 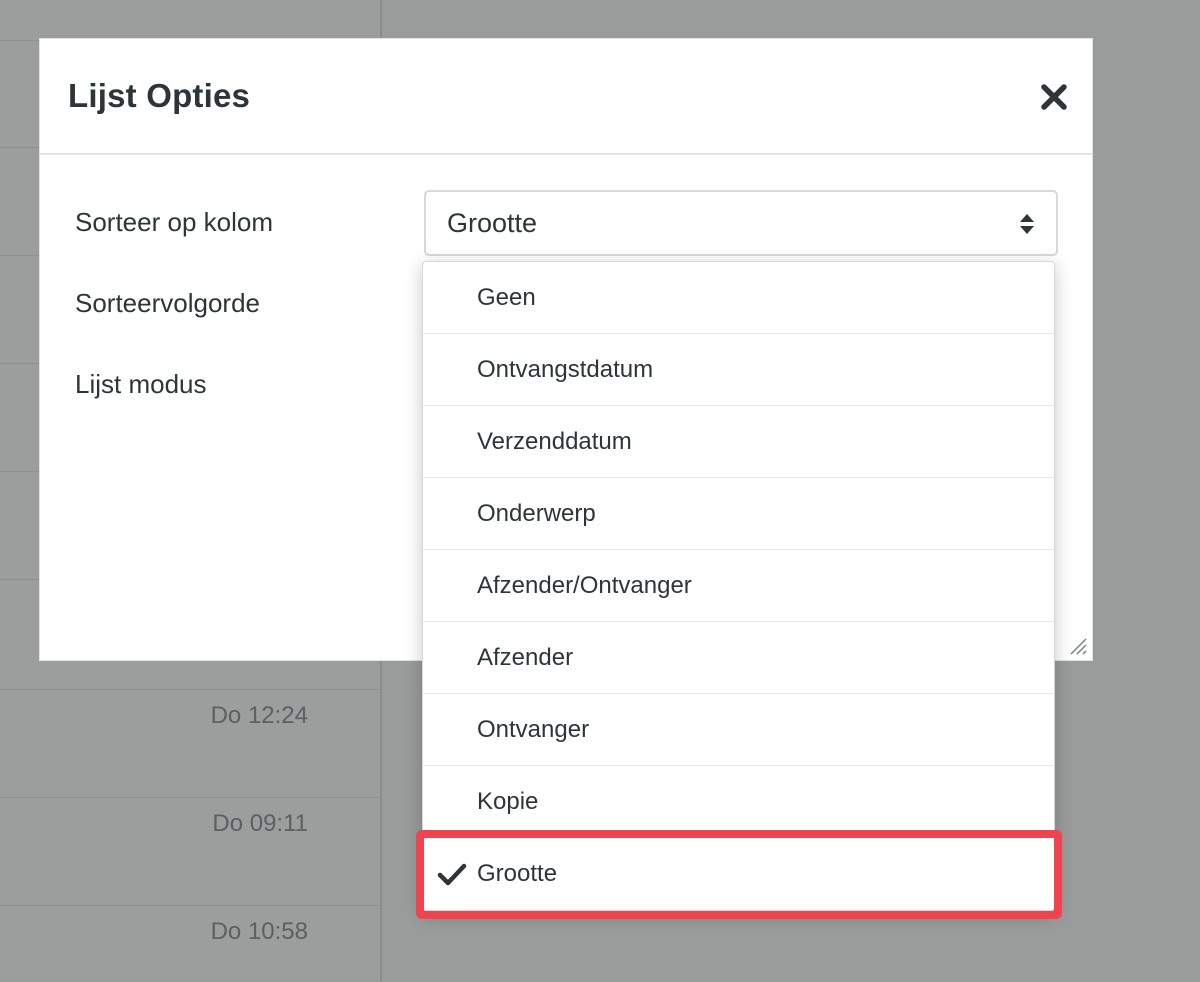 I want to click on option-label: Afzender/Ontvanger, so click(x=584, y=585).